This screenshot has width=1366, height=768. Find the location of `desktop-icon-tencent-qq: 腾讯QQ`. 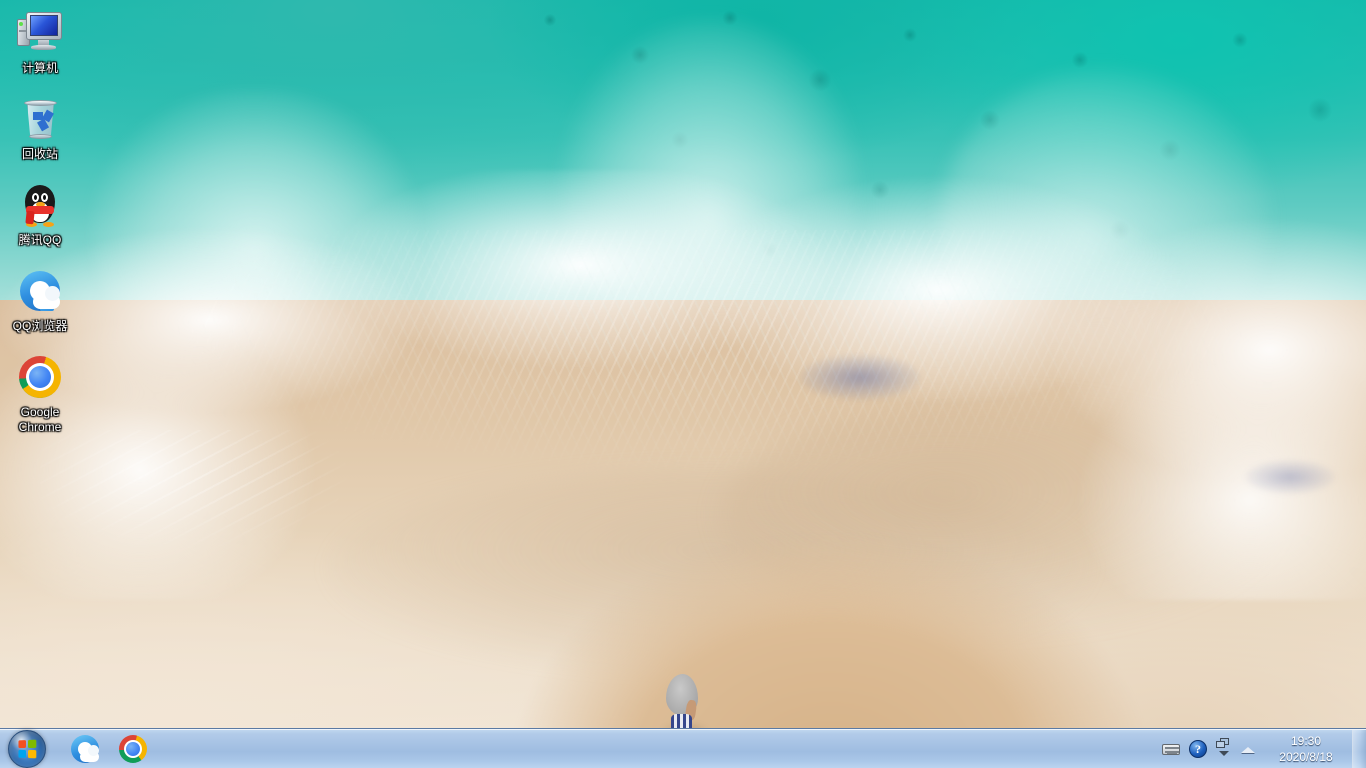

desktop-icon-tencent-qq: 腾讯QQ is located at coordinates (40, 214).